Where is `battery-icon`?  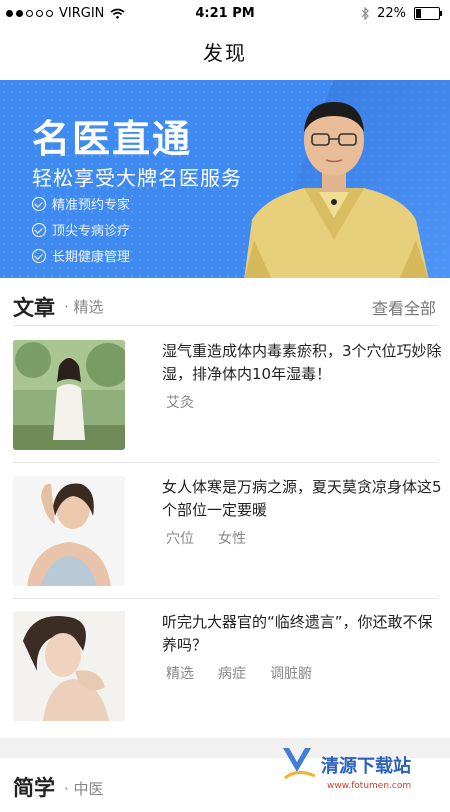 battery-icon is located at coordinates (428, 13).